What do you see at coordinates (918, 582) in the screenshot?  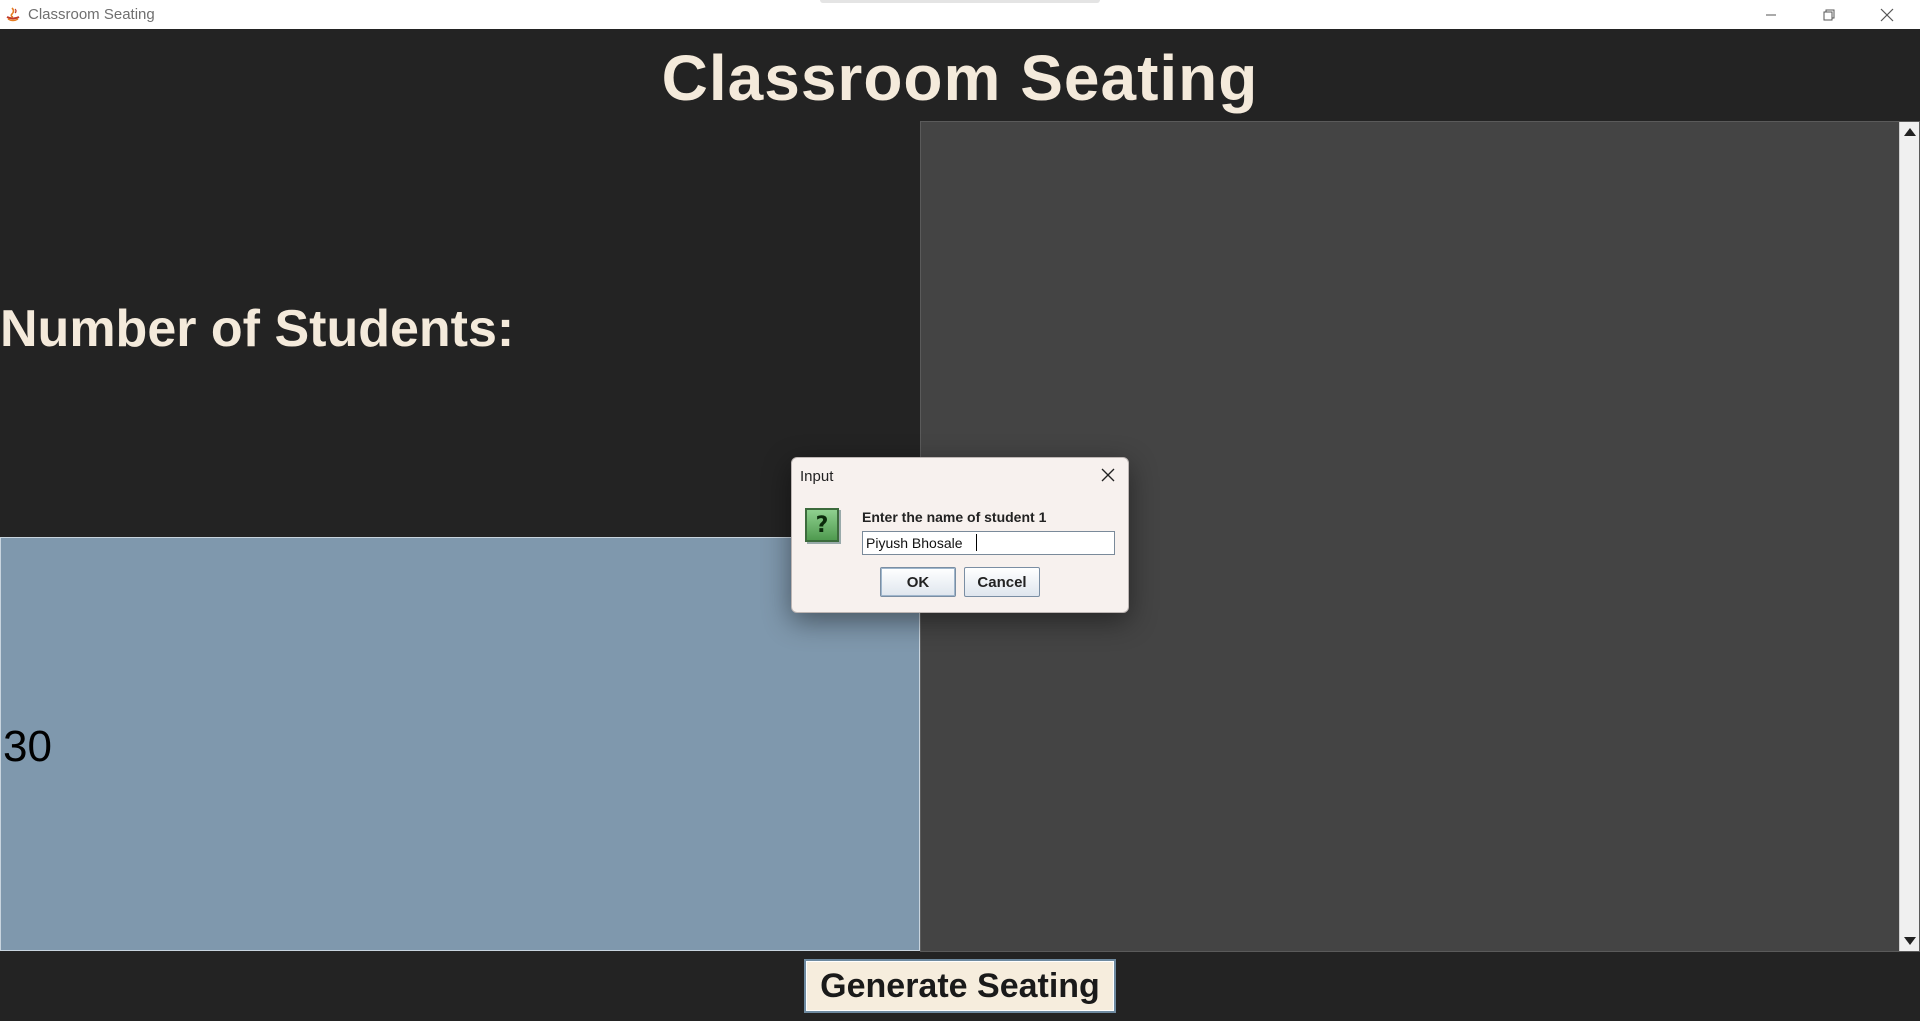 I see `ok-button: OK` at bounding box center [918, 582].